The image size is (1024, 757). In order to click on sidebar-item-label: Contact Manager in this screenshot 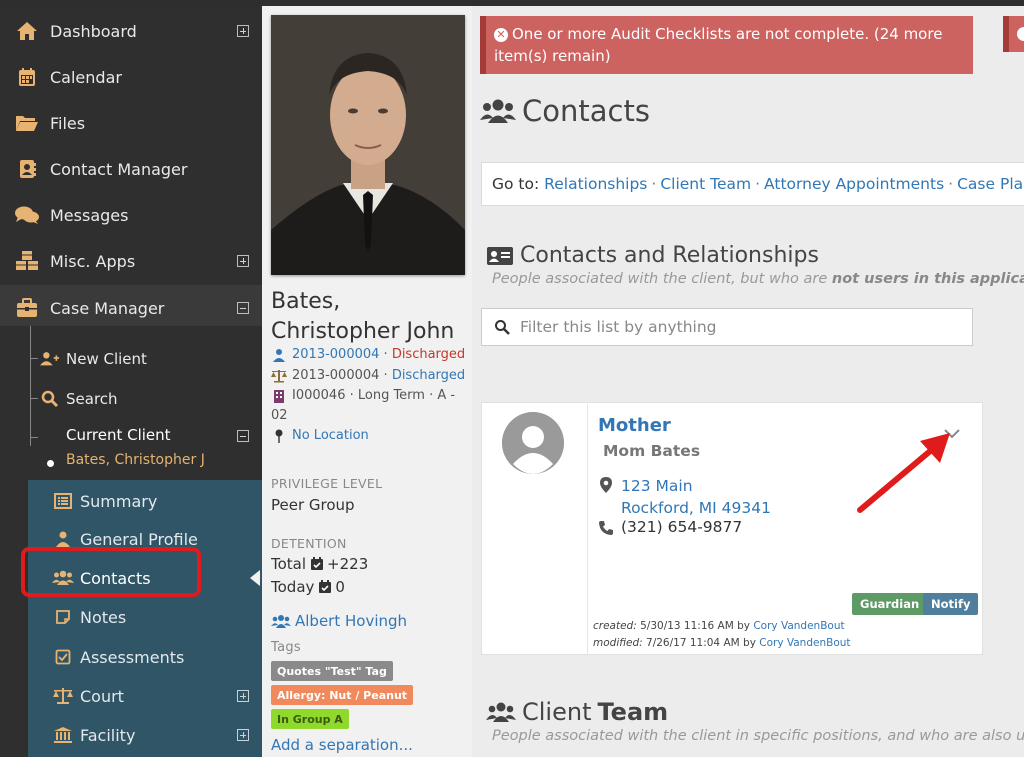, I will do `click(119, 169)`.